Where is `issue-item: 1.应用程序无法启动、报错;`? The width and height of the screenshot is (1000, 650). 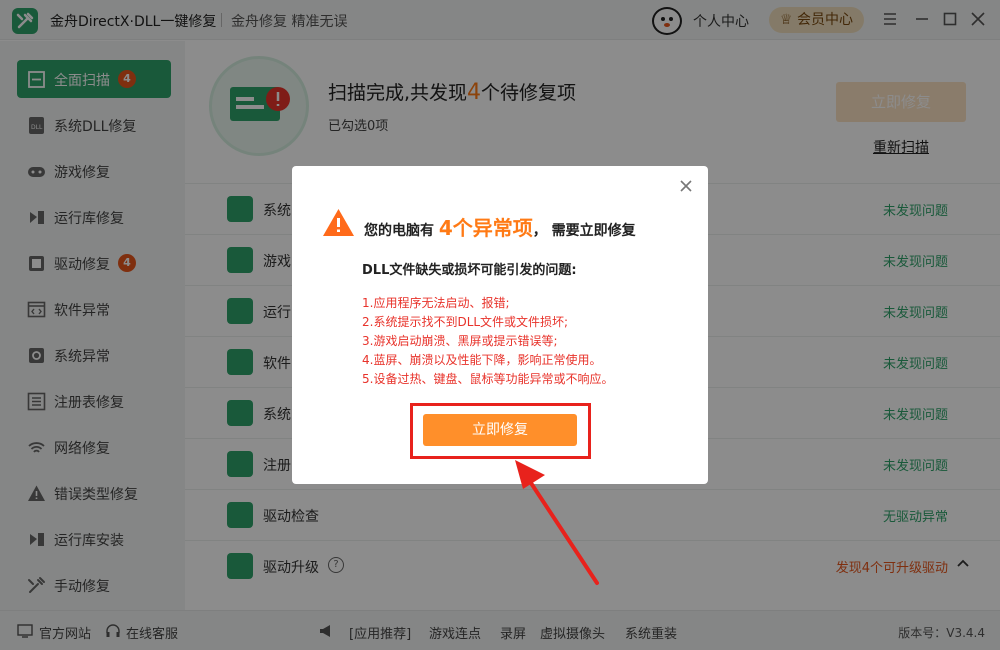 issue-item: 1.应用程序无法启动、报错; is located at coordinates (436, 303).